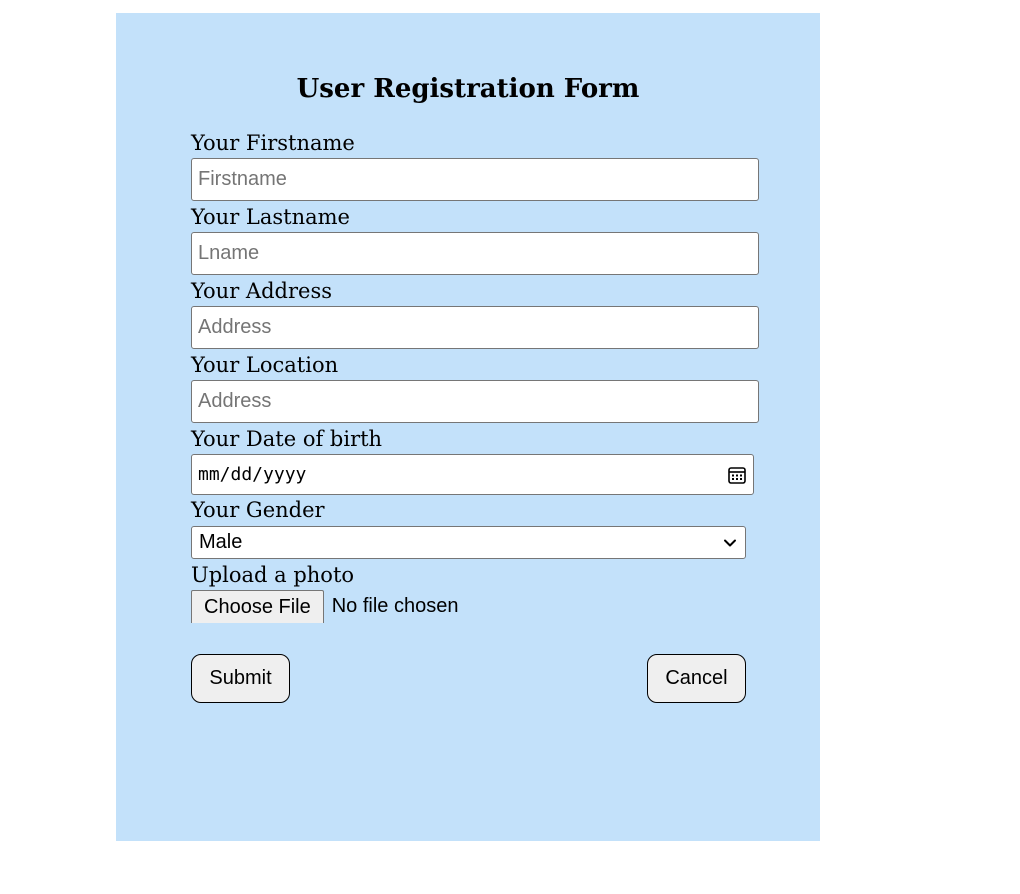  What do you see at coordinates (737, 475) in the screenshot?
I see `calendar-icon` at bounding box center [737, 475].